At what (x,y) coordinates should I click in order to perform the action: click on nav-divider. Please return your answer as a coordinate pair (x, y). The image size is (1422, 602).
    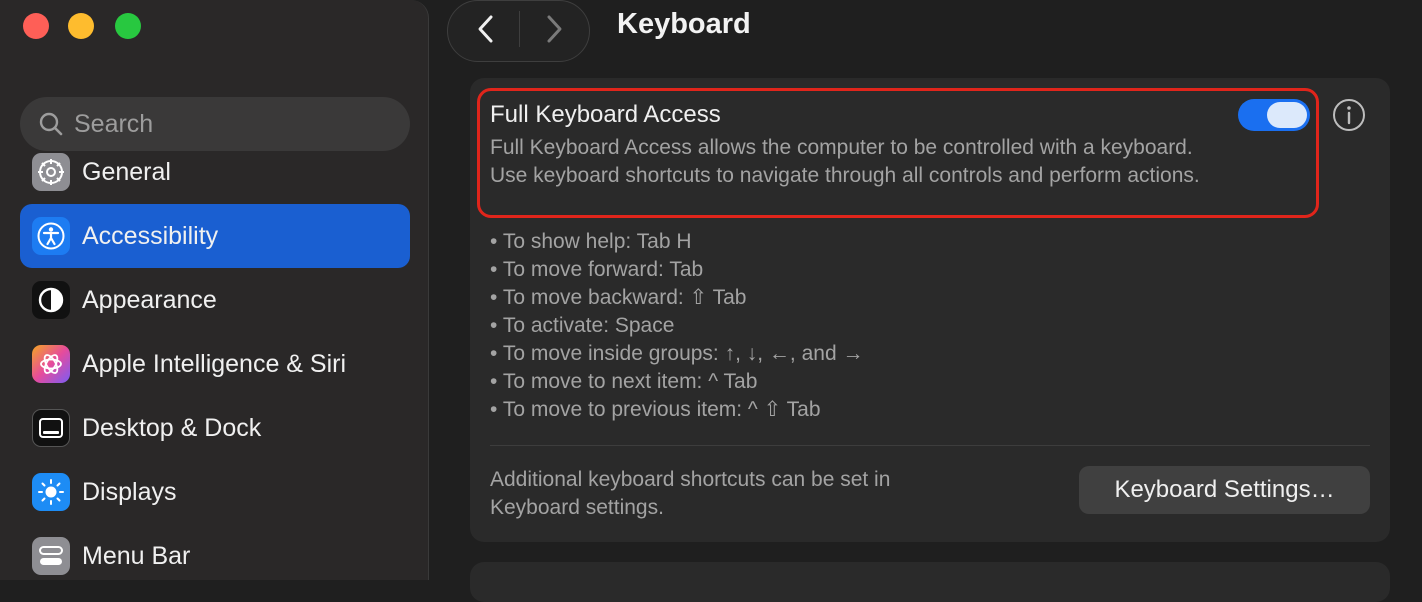
    Looking at the image, I should click on (519, 29).